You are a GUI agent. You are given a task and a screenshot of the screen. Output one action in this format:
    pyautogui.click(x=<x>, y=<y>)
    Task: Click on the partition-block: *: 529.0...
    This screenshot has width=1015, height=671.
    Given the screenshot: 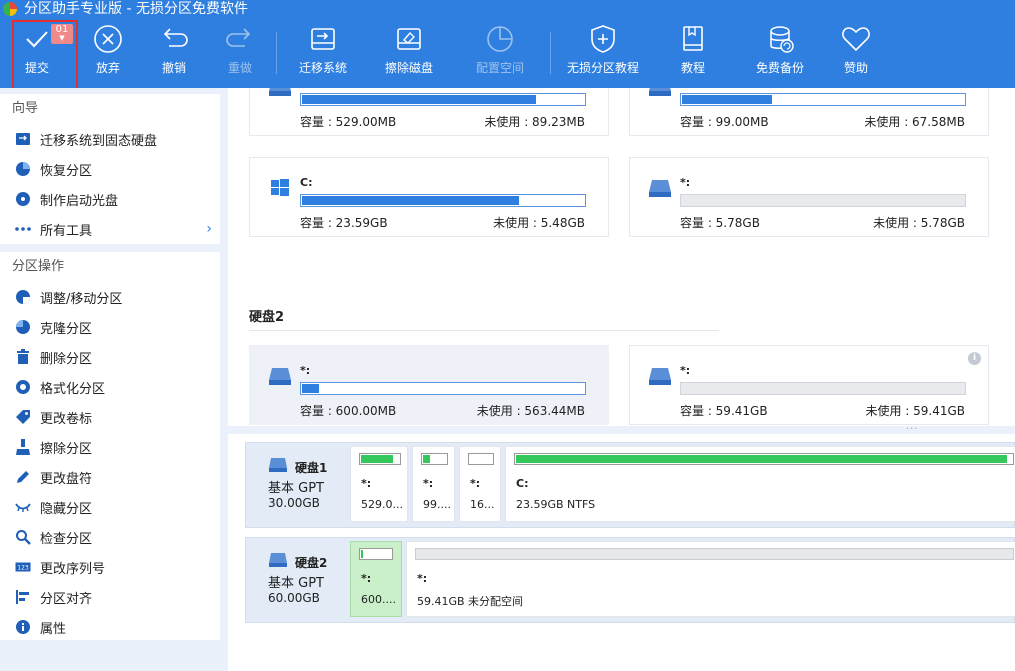 What is the action you would take?
    pyautogui.click(x=379, y=484)
    